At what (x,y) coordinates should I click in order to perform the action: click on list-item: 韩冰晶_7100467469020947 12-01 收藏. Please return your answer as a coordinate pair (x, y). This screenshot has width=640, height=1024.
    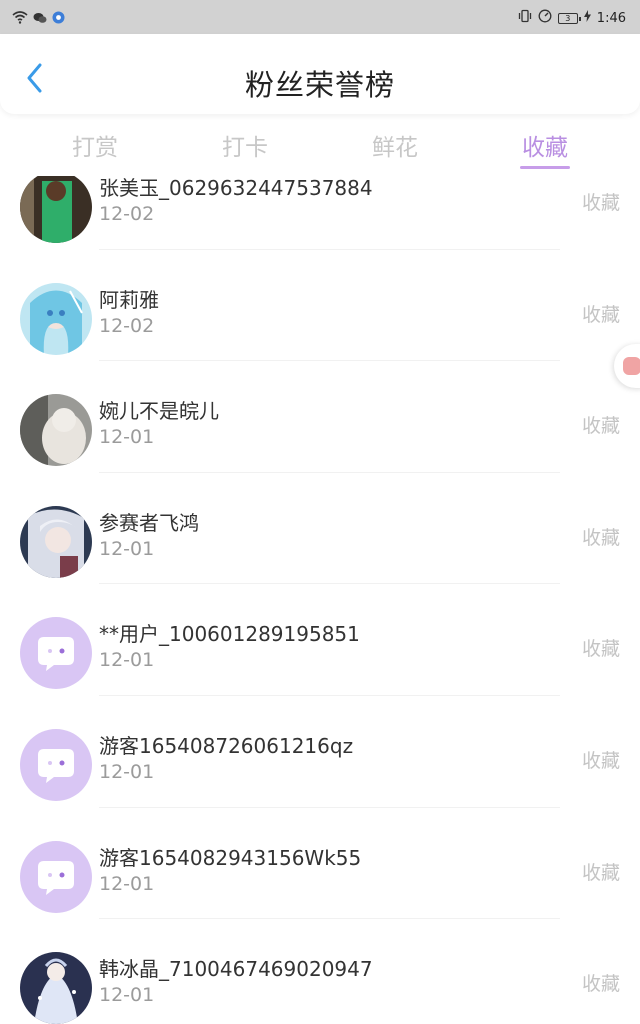
    Looking at the image, I should click on (320, 971).